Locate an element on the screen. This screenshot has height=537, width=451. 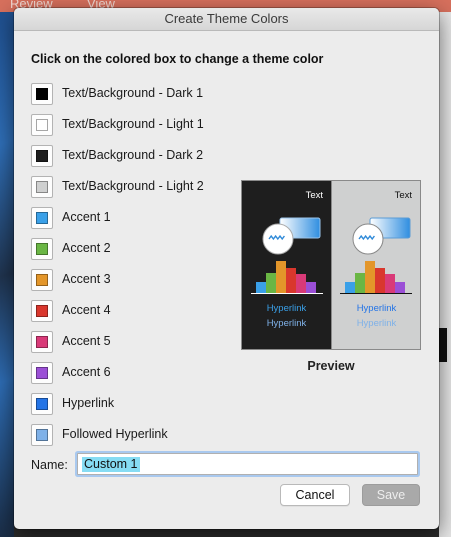
name-input: Custom 1 is located at coordinates (247, 464).